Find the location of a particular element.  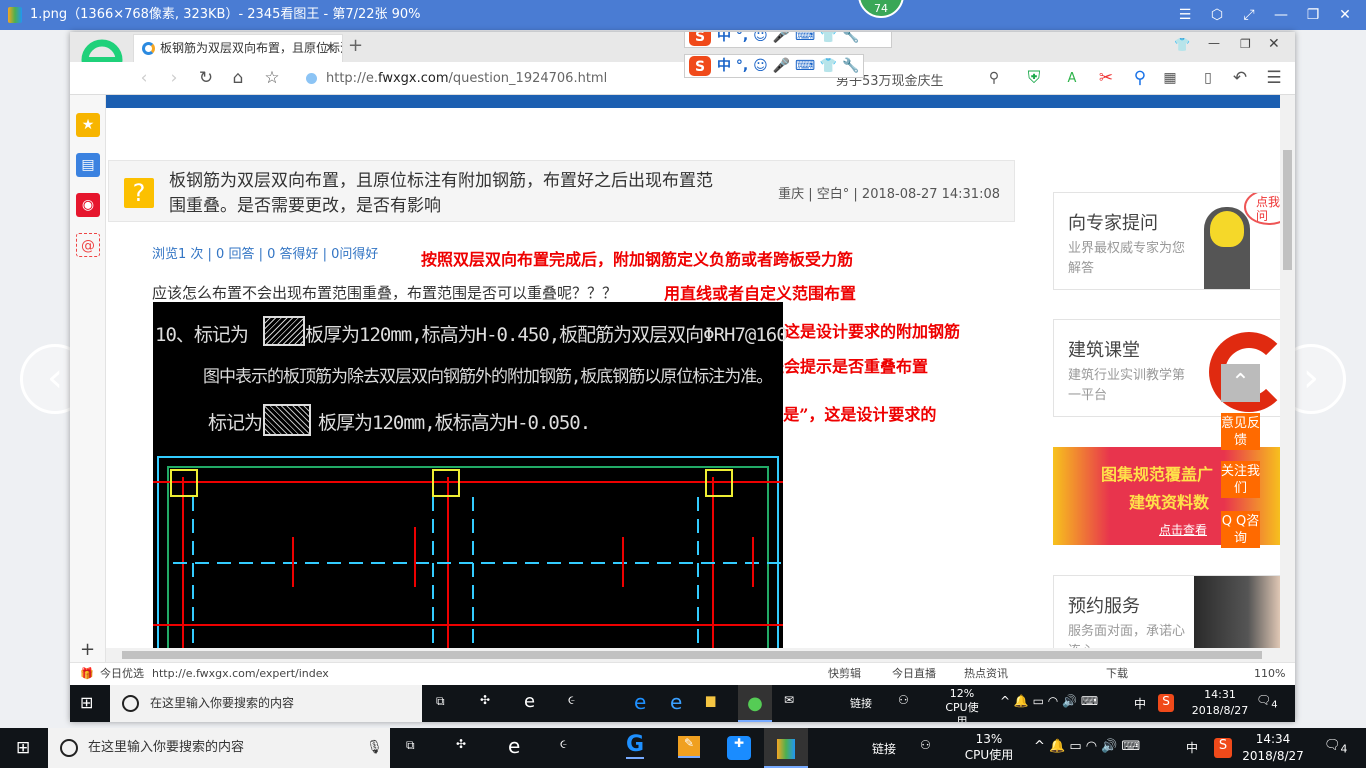

favorites-icon: ★ is located at coordinates (88, 125).